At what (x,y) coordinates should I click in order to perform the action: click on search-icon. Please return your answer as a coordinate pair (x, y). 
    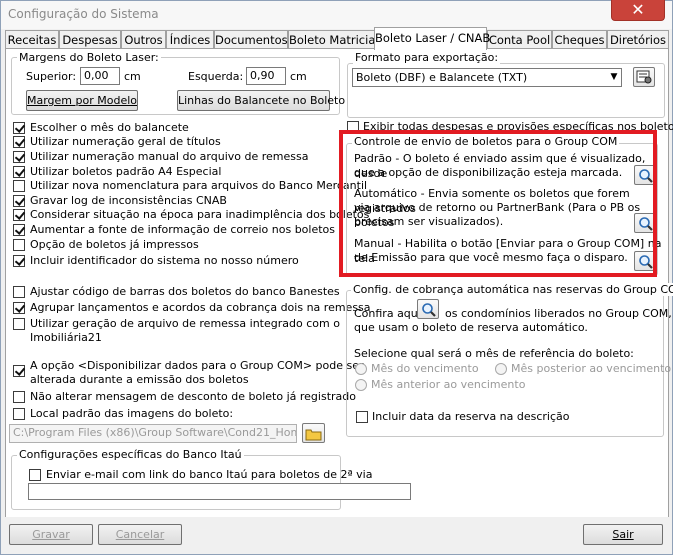
    Looking at the image, I should click on (429, 310).